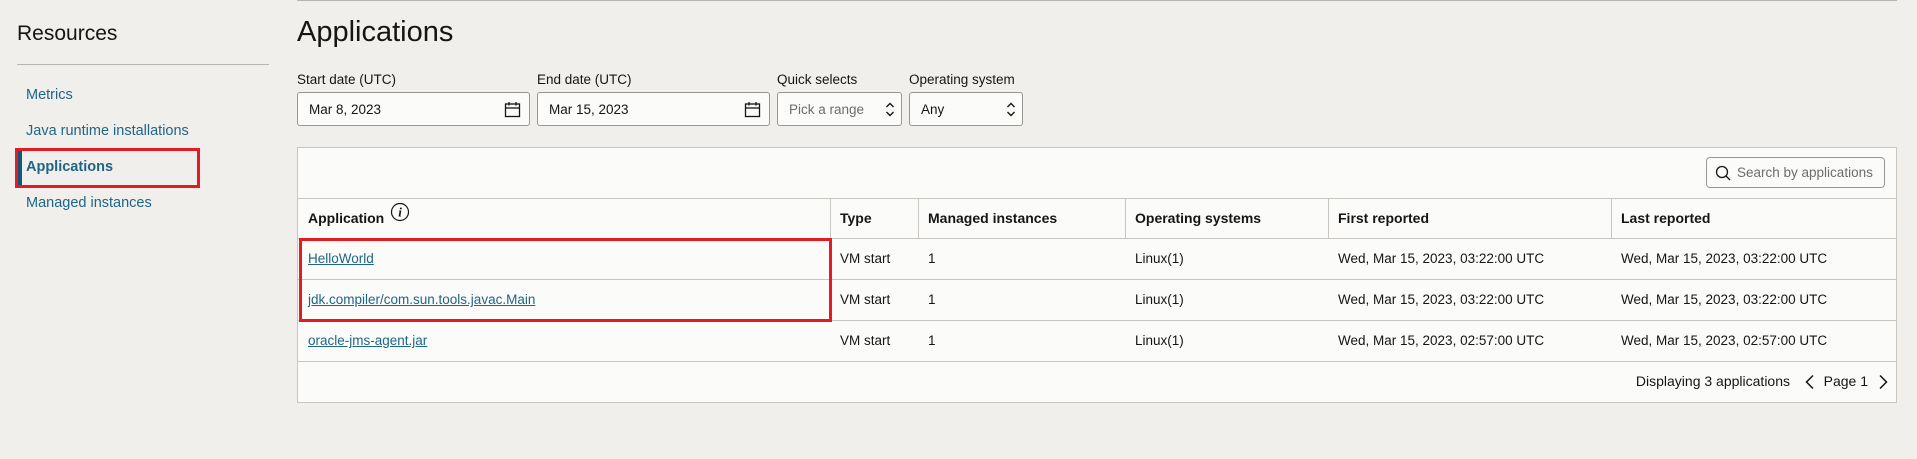 The width and height of the screenshot is (1917, 459). I want to click on quick-selects-placeholder: Pick a range, so click(827, 109).